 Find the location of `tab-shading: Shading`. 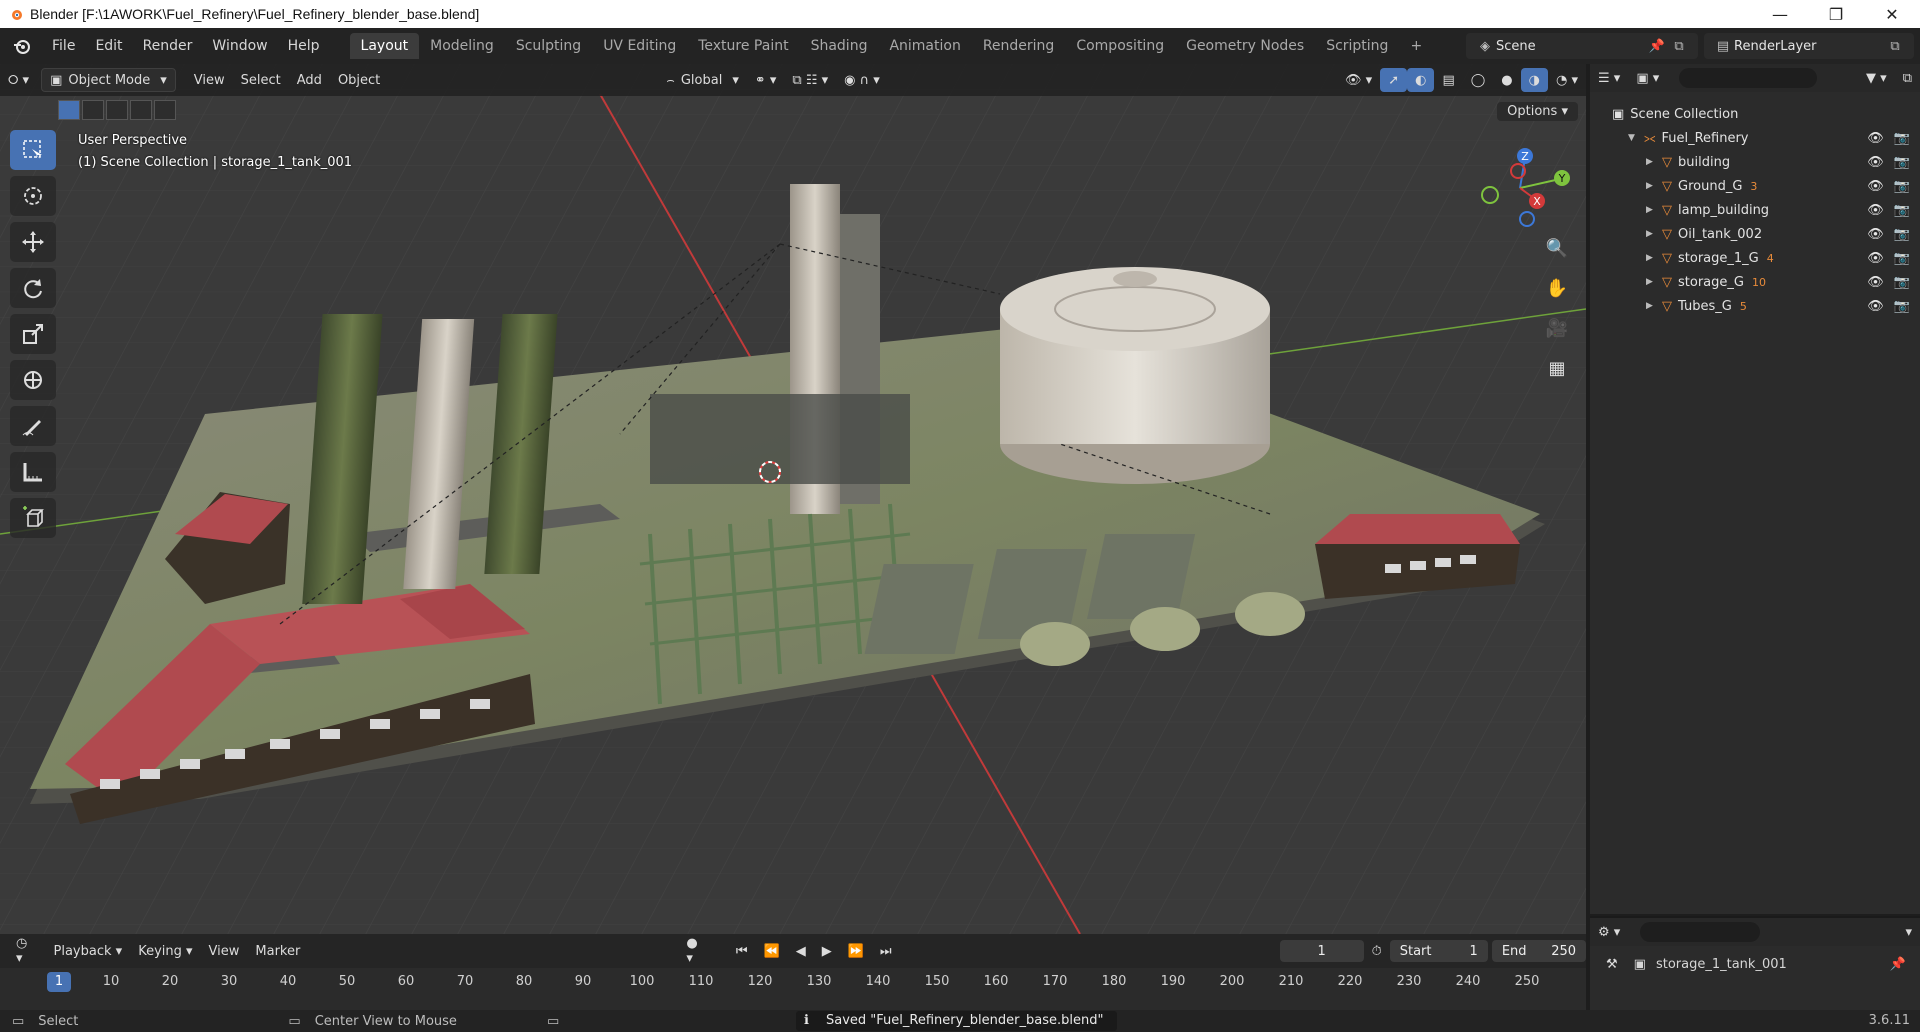

tab-shading: Shading is located at coordinates (839, 46).